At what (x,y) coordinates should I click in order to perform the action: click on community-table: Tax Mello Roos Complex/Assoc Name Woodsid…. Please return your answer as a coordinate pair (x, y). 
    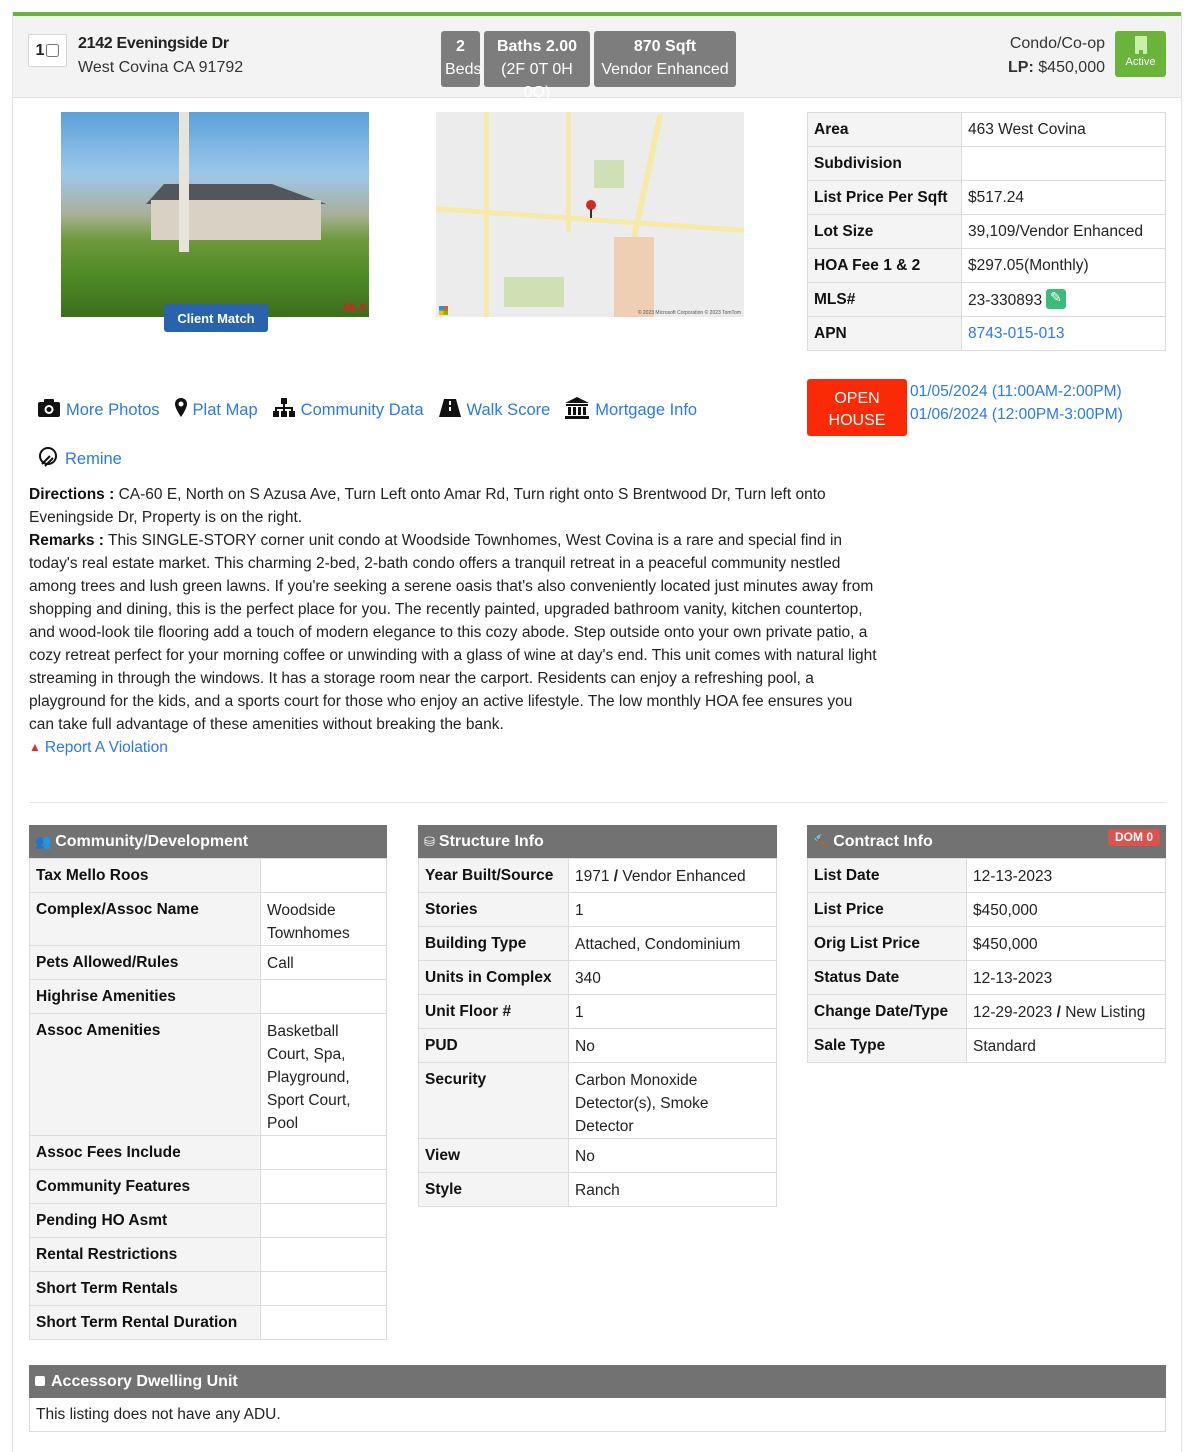
    Looking at the image, I should click on (208, 1099).